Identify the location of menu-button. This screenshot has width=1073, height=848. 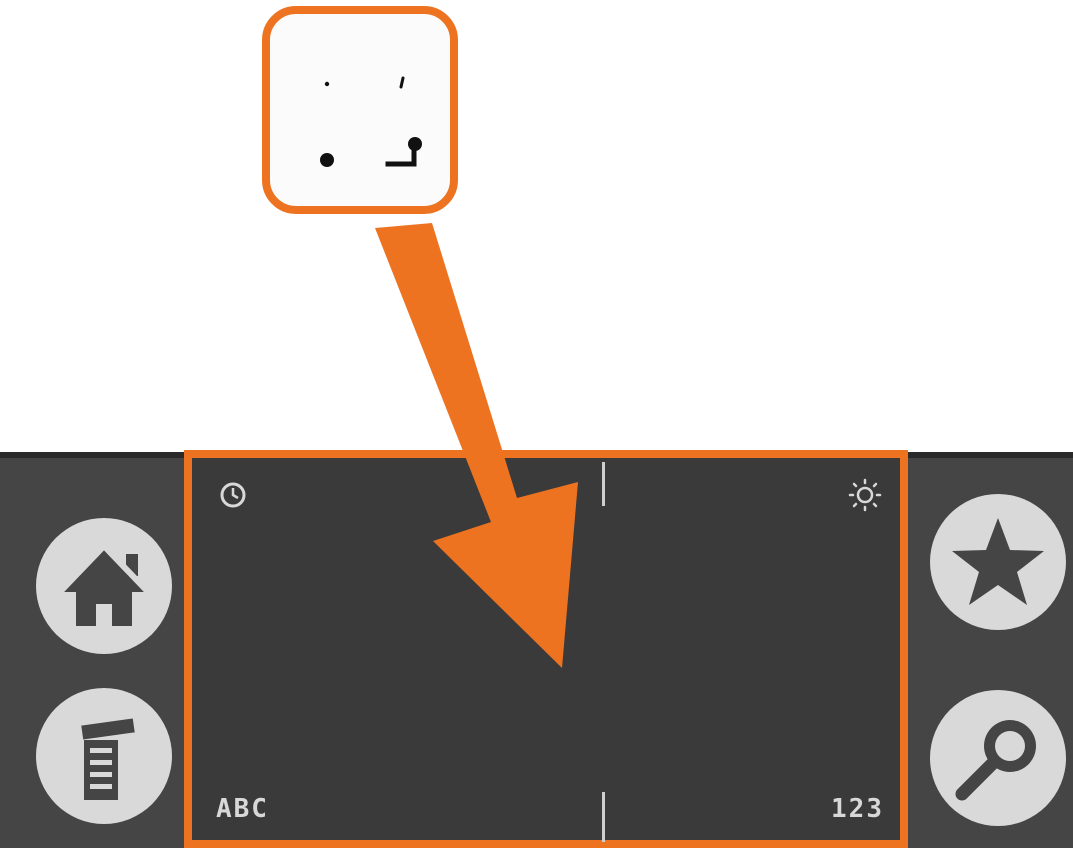
(104, 756).